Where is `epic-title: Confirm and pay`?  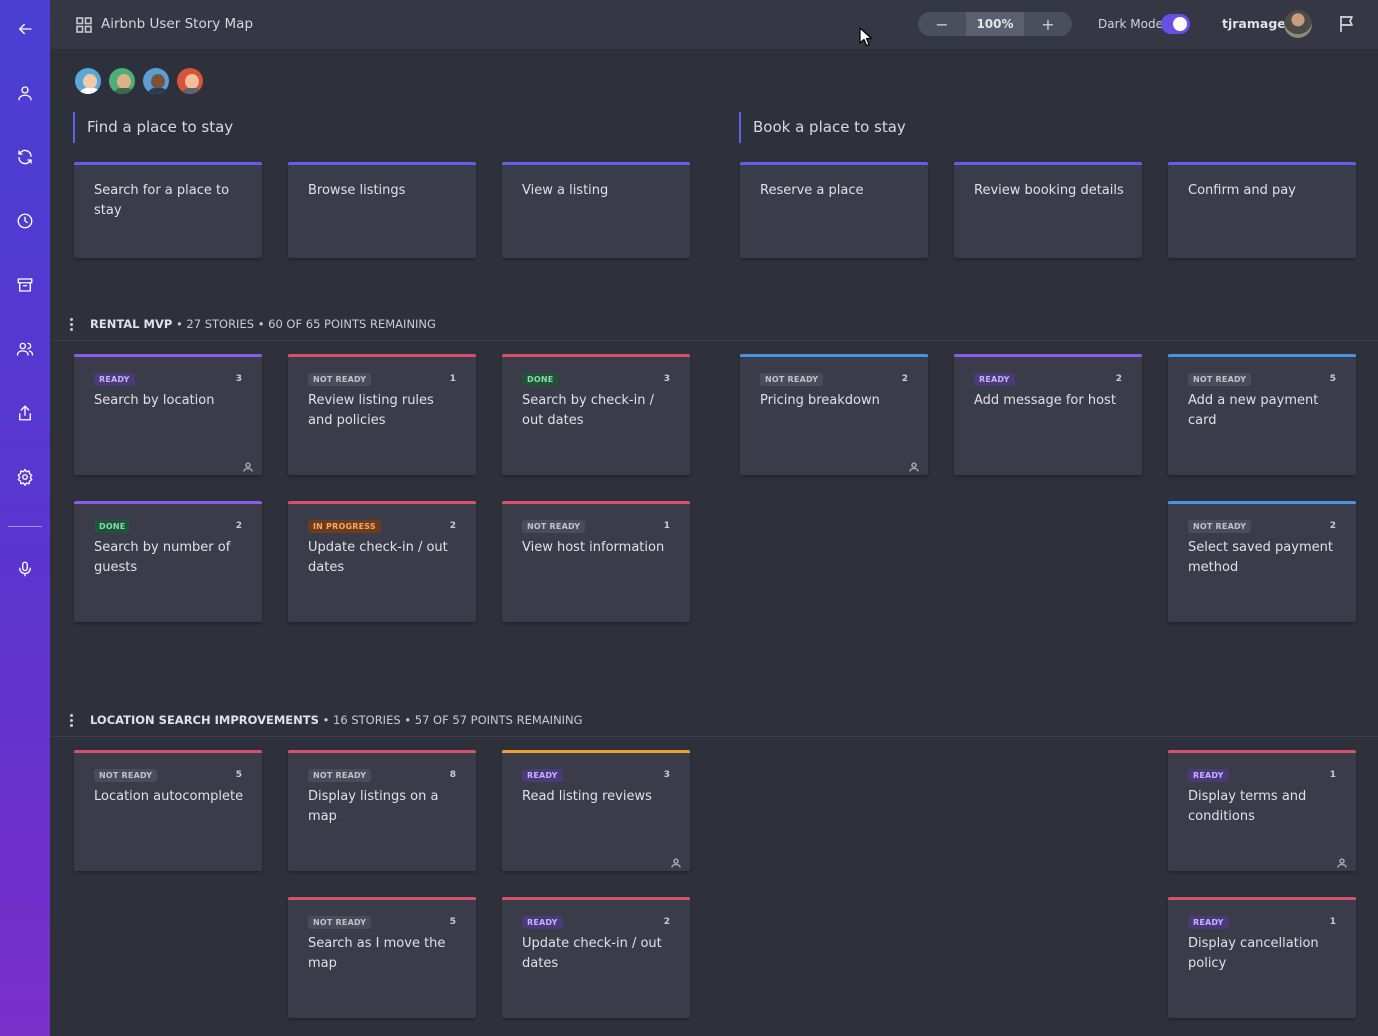 epic-title: Confirm and pay is located at coordinates (1242, 190).